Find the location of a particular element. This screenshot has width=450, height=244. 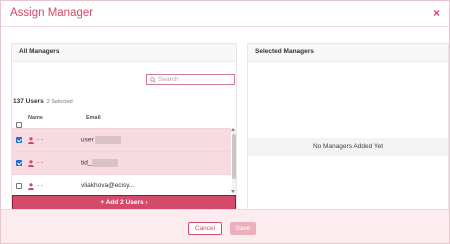

row-email: tid_ is located at coordinates (100, 163).